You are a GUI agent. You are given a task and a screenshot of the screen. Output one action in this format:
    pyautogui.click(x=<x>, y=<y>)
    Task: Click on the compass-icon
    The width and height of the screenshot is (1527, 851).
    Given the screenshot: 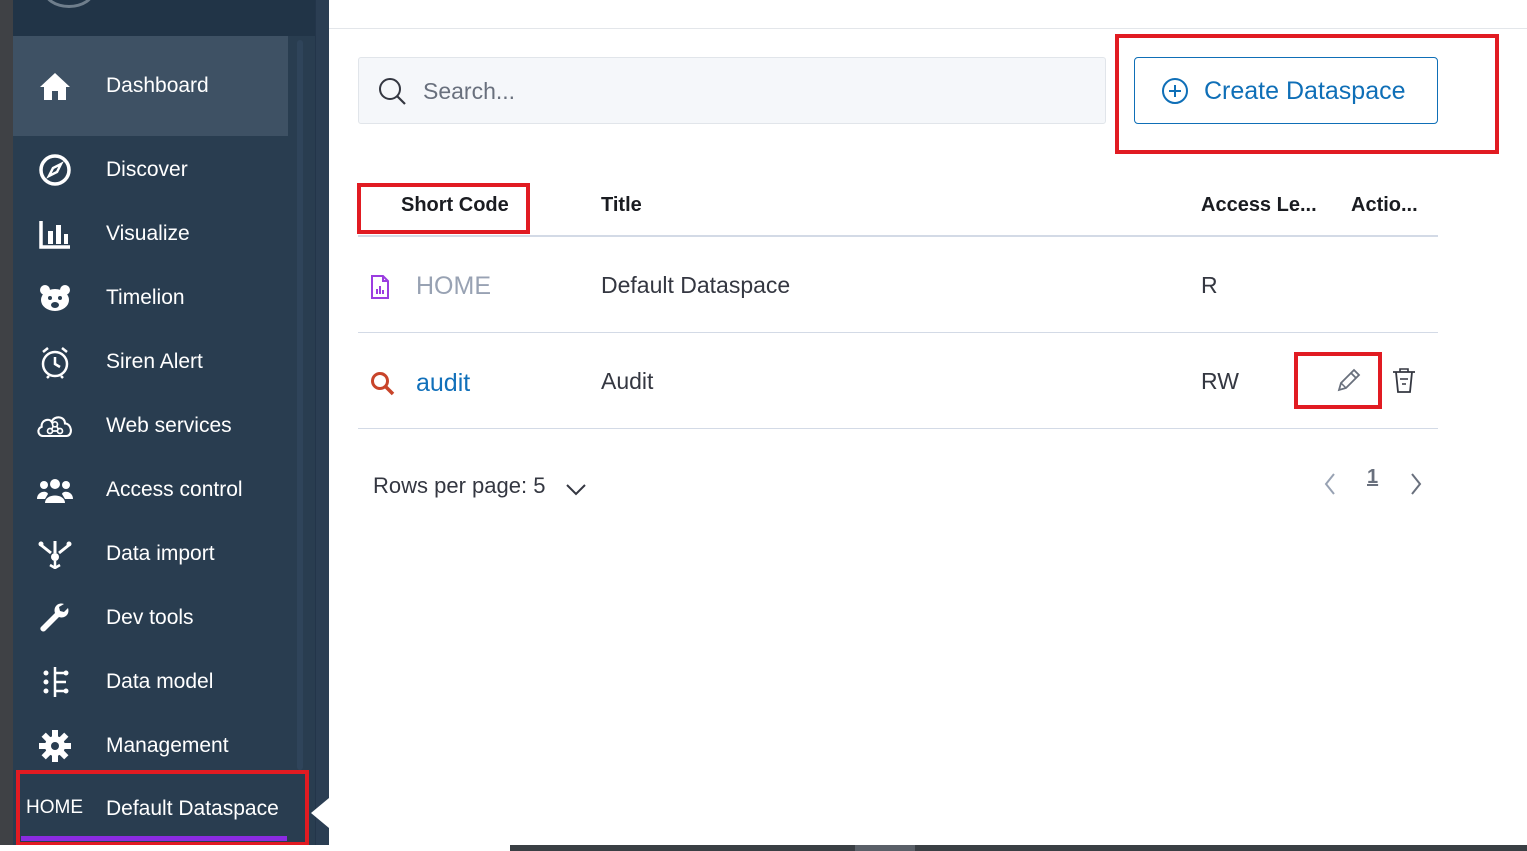 What is the action you would take?
    pyautogui.click(x=55, y=170)
    